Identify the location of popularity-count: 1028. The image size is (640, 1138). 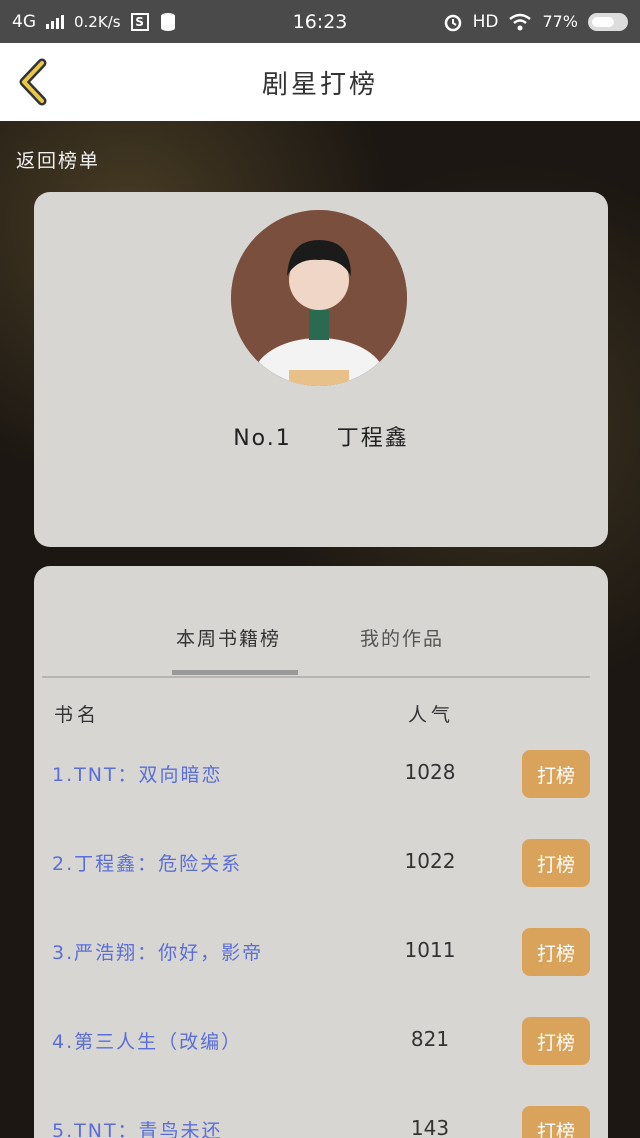
(430, 772).